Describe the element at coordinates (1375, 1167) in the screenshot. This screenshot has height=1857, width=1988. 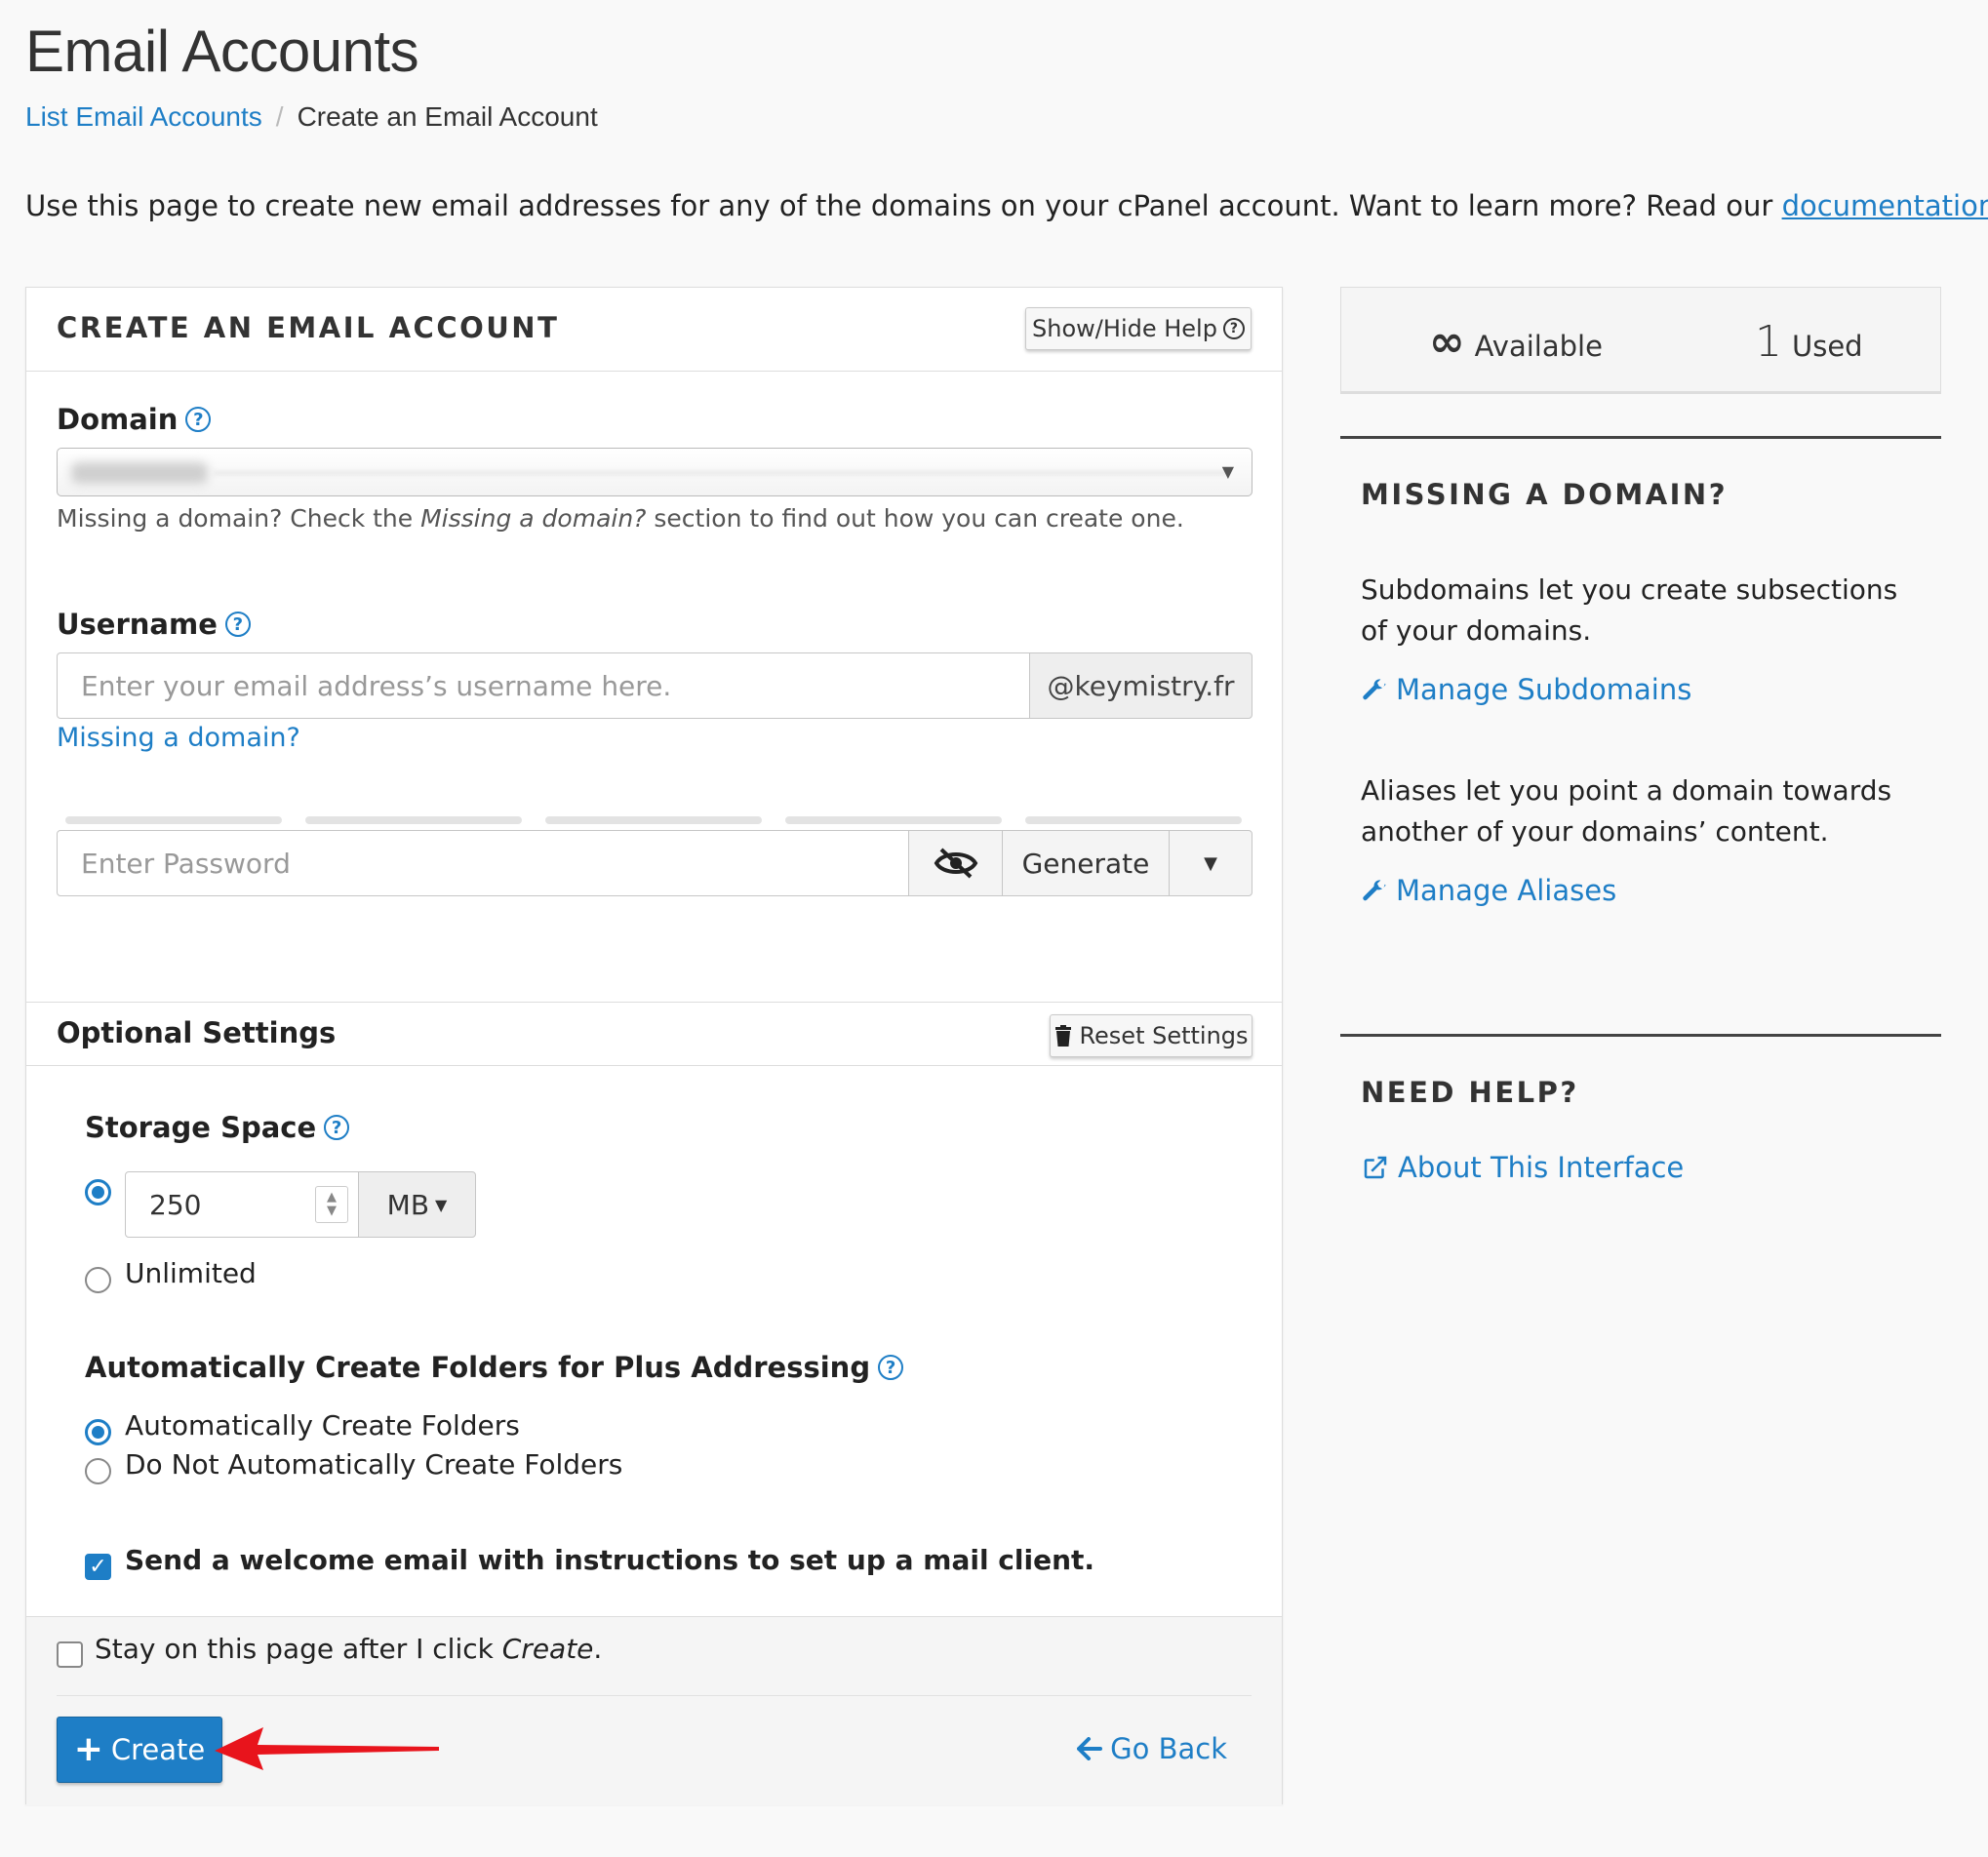
I see `external-link-icon` at that location.